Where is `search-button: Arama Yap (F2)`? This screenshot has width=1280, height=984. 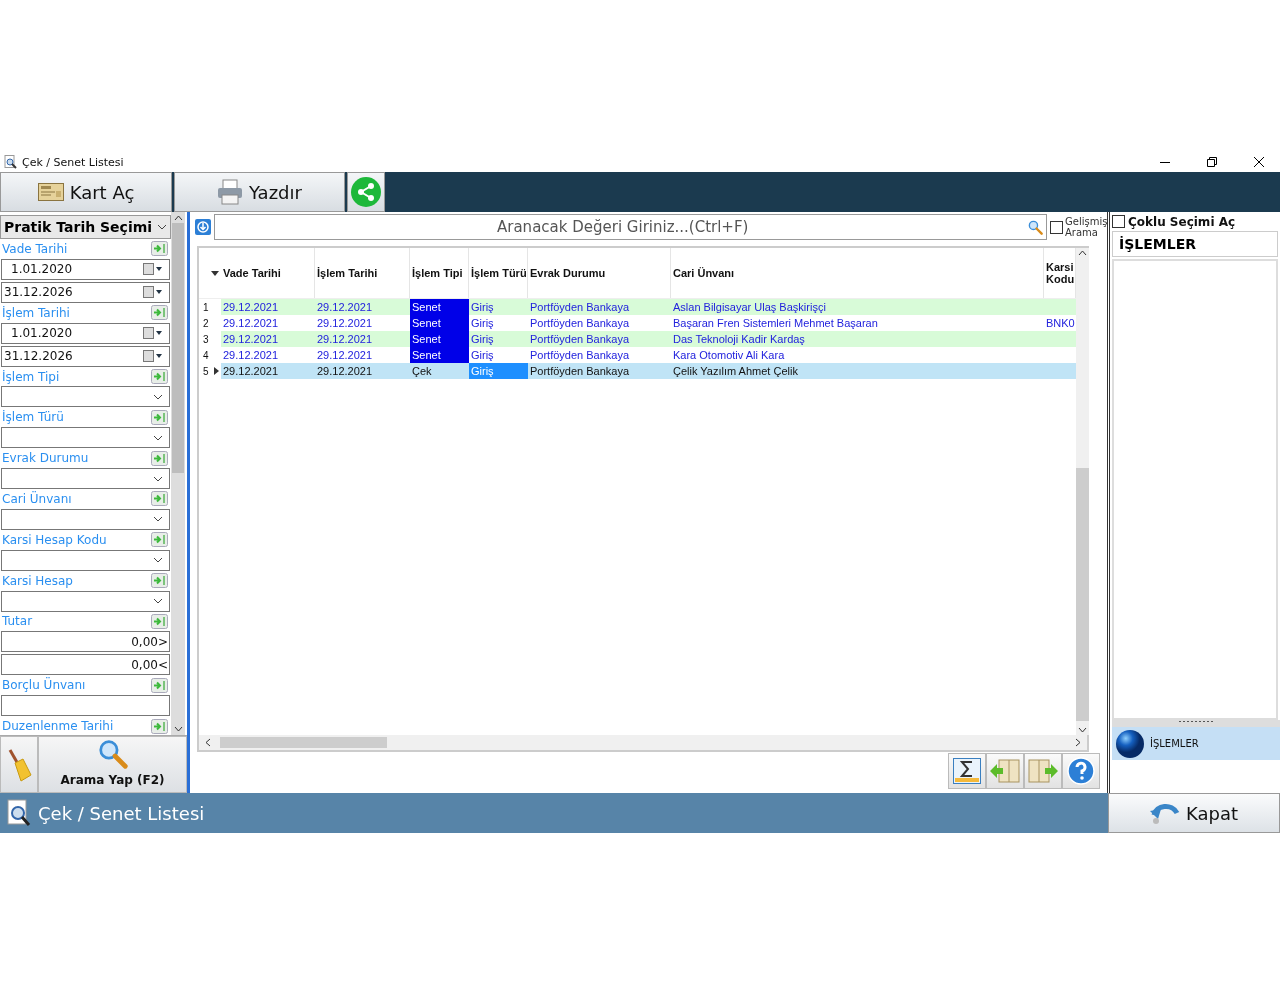 search-button: Arama Yap (F2) is located at coordinates (112, 764).